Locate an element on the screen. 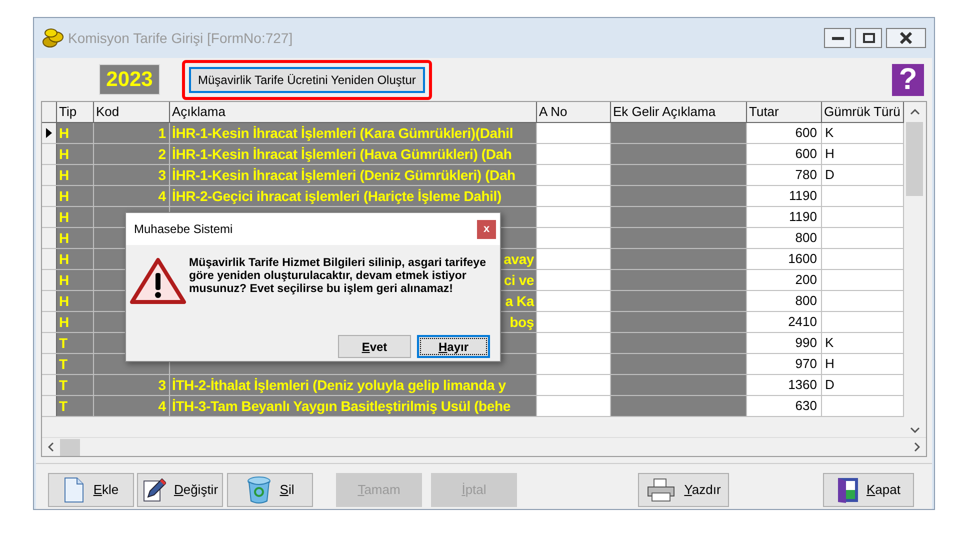 This screenshot has width=968, height=537. dialog-button: Hayır is located at coordinates (453, 346).